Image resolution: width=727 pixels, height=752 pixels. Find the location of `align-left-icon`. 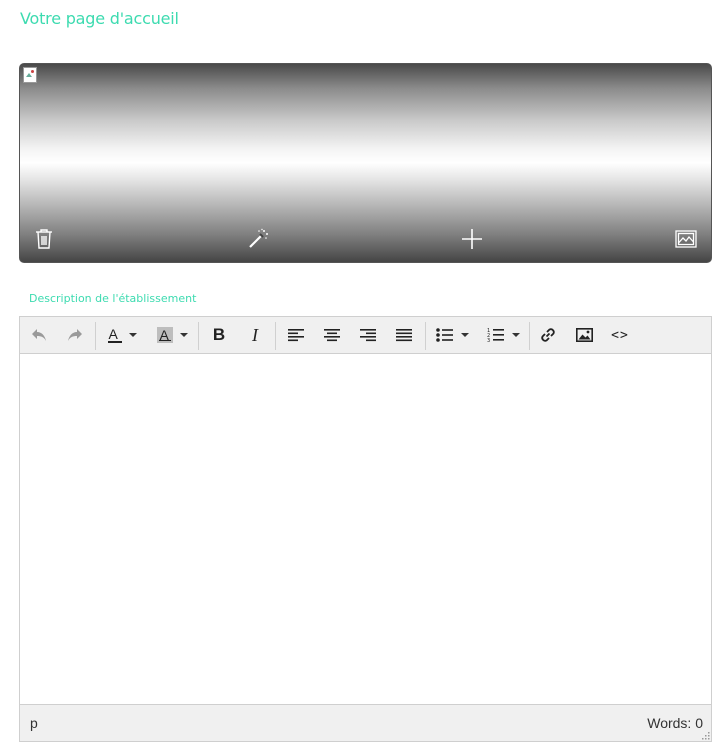

align-left-icon is located at coordinates (296, 335).